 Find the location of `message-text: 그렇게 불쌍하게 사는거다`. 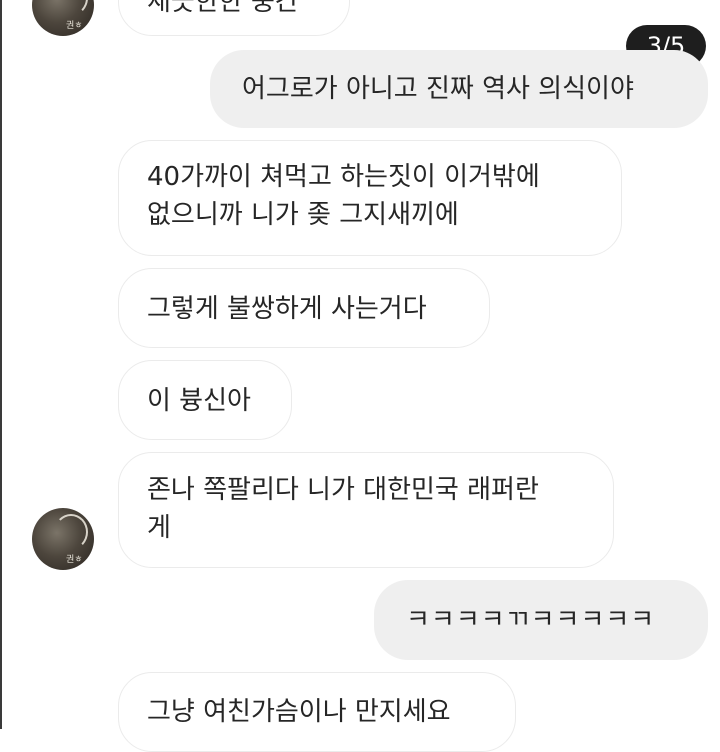

message-text: 그렇게 불쌍하게 사는거다 is located at coordinates (287, 309).